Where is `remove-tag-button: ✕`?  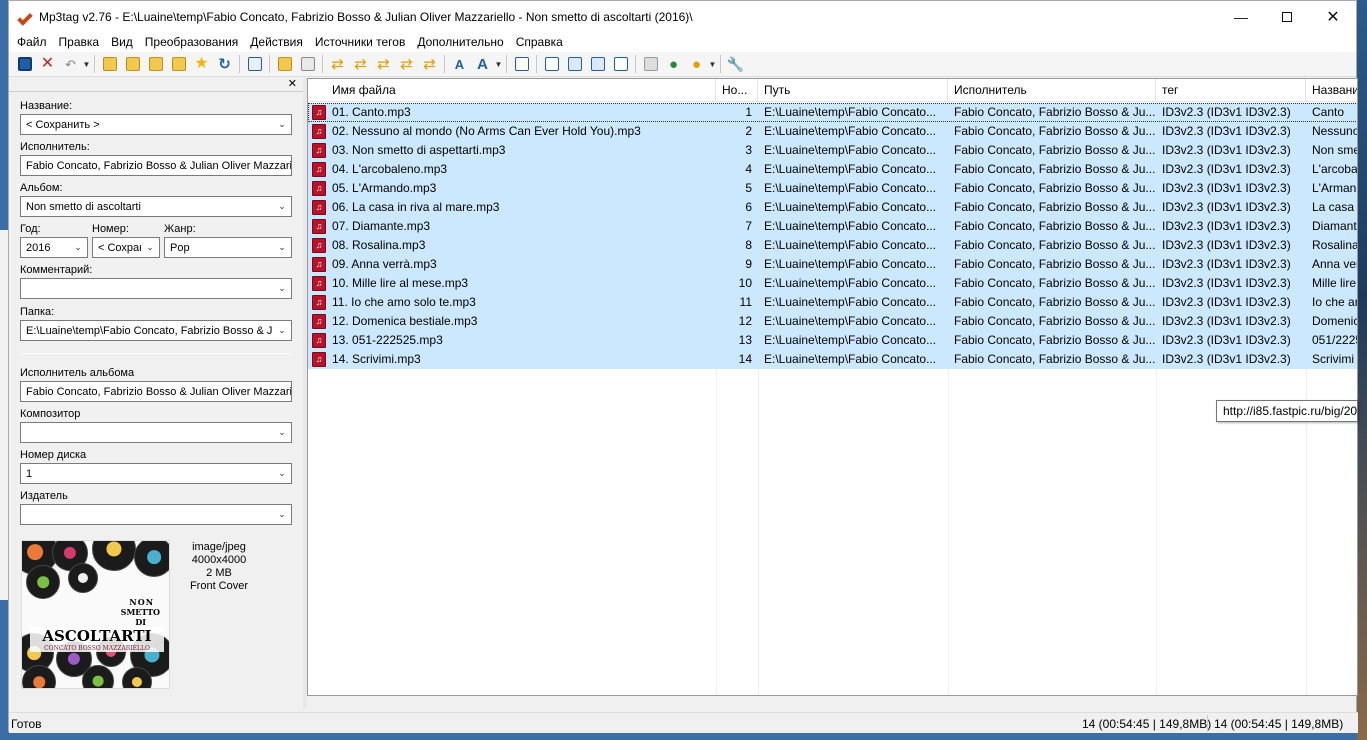 remove-tag-button: ✕ is located at coordinates (47, 64).